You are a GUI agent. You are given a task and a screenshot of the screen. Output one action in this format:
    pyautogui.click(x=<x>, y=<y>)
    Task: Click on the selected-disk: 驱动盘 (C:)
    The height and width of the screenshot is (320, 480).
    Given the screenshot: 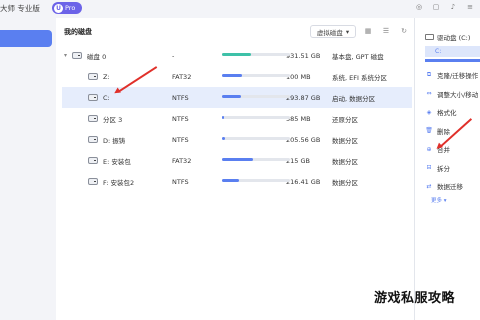 What is the action you would take?
    pyautogui.click(x=447, y=37)
    